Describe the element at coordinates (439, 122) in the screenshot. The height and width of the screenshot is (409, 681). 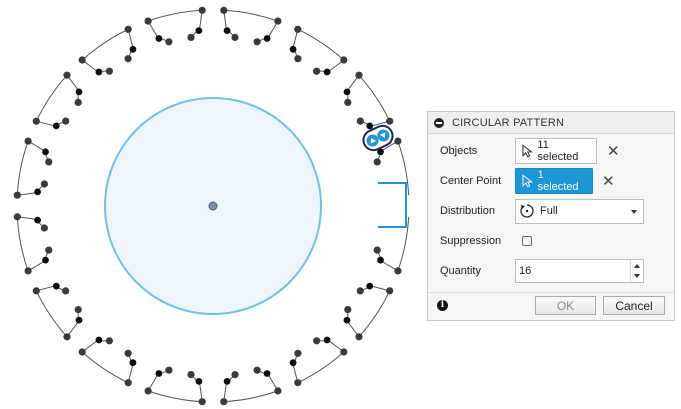
I see `collapse-icon` at that location.